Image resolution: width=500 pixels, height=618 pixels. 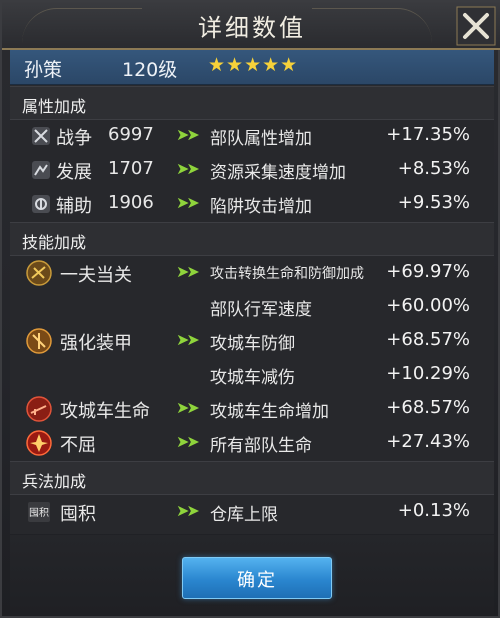 I want to click on attribute-value: 1707, so click(x=131, y=168).